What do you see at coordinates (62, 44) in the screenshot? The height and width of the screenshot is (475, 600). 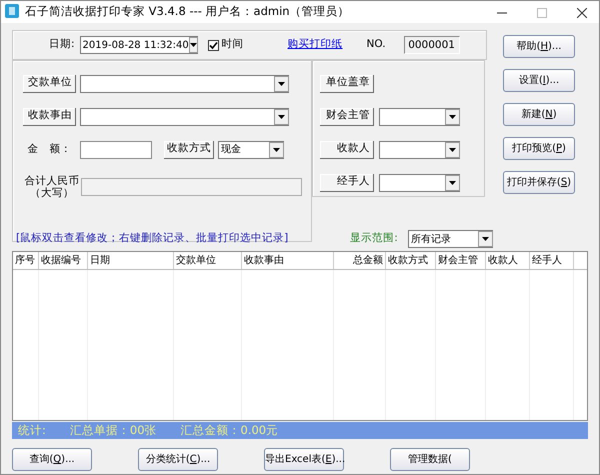 I see `date-label: 日期:` at bounding box center [62, 44].